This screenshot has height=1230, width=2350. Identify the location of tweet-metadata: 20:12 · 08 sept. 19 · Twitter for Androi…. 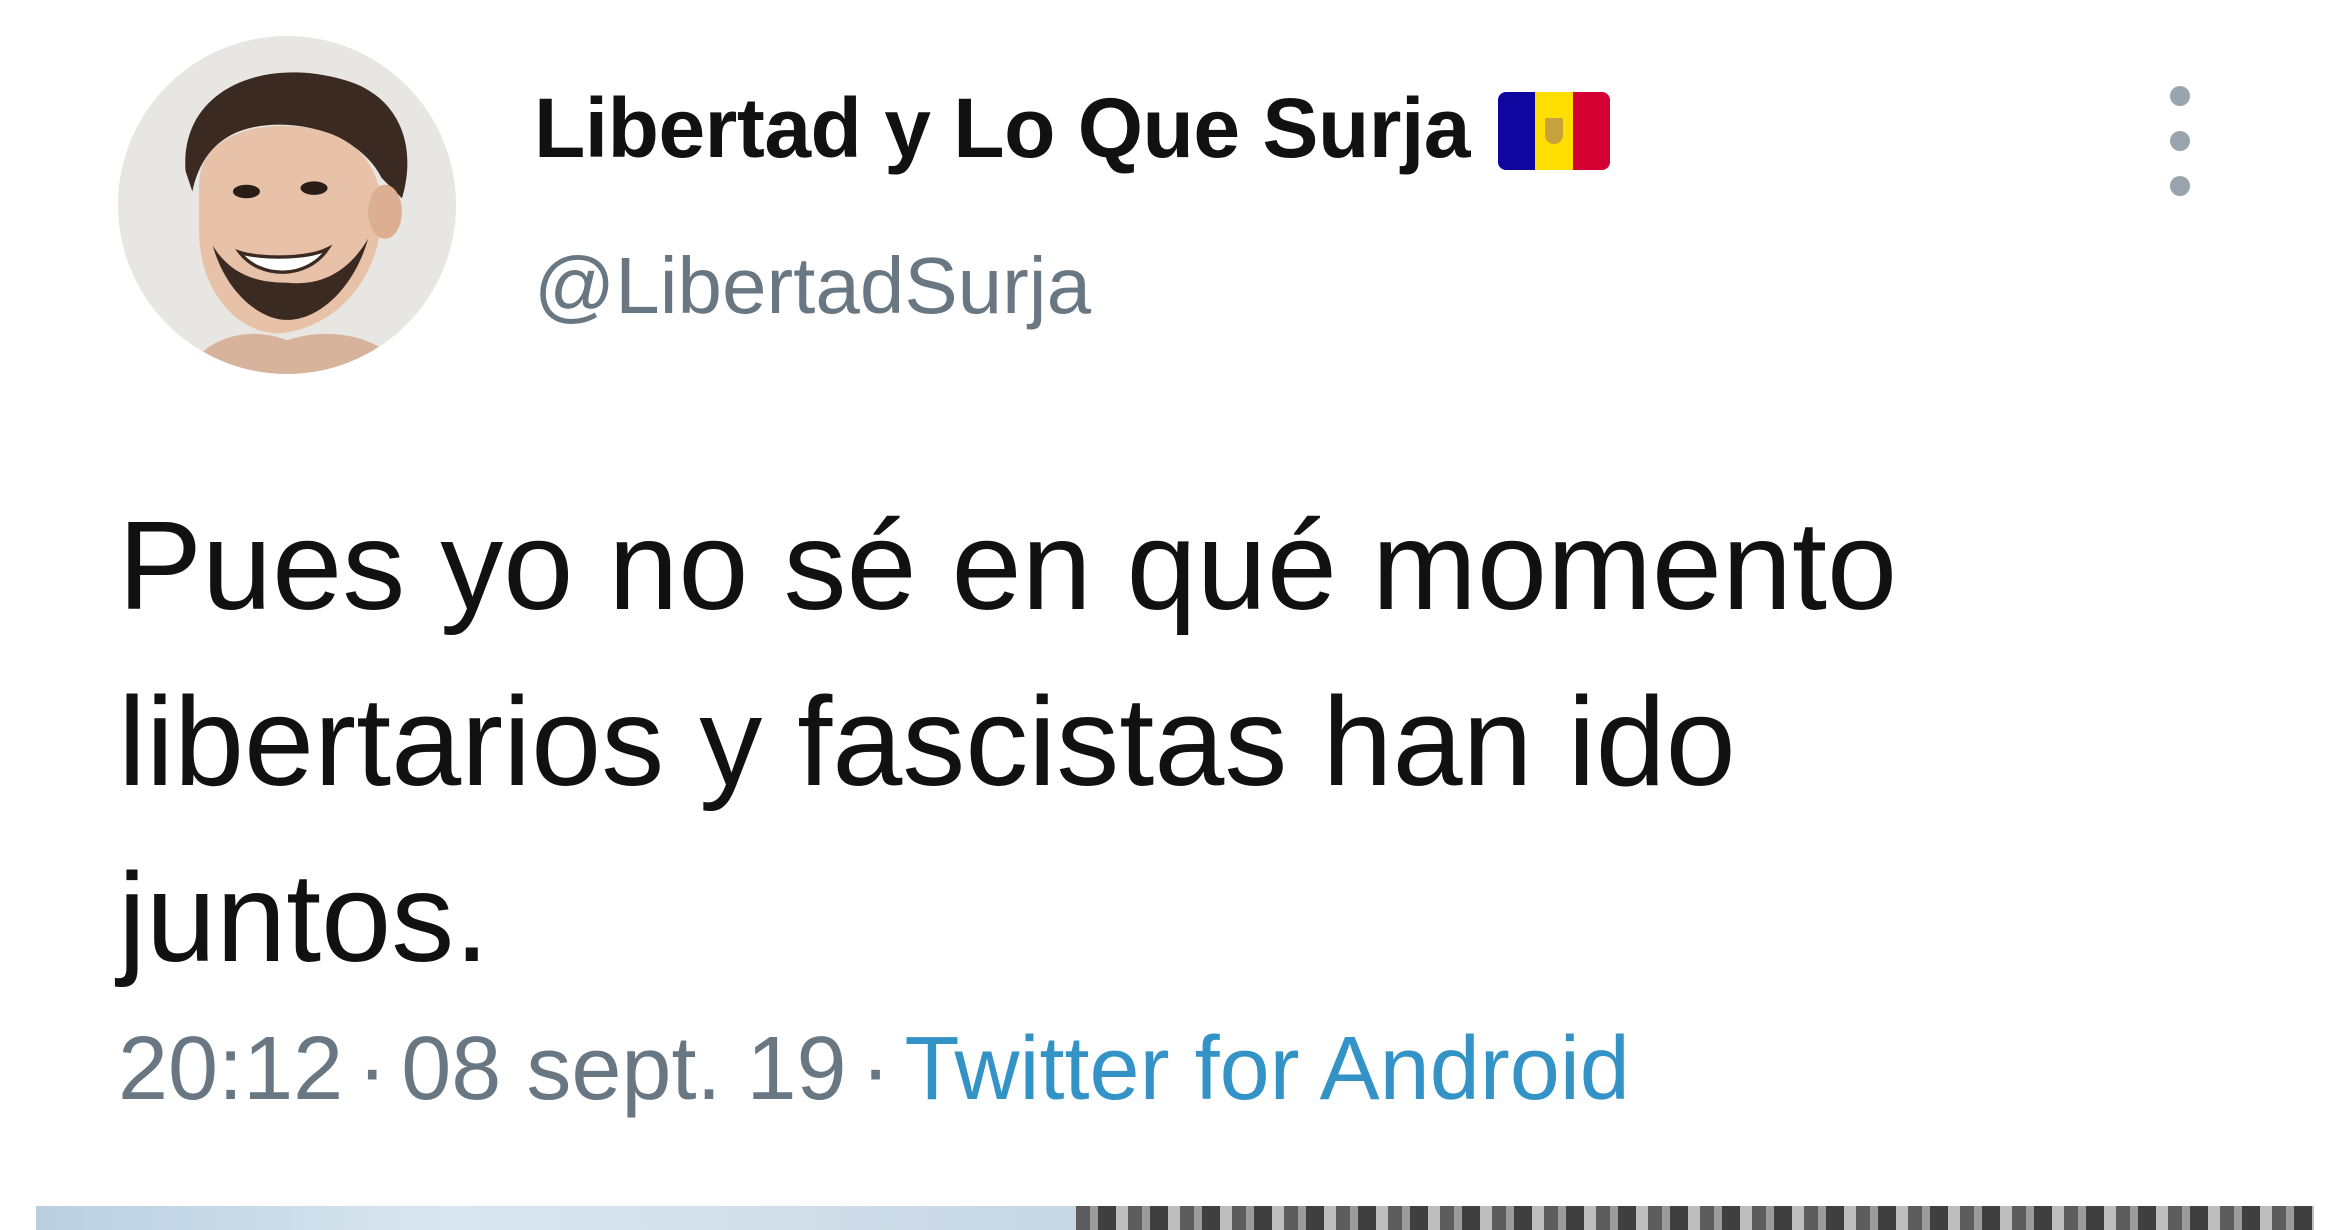
(874, 1069).